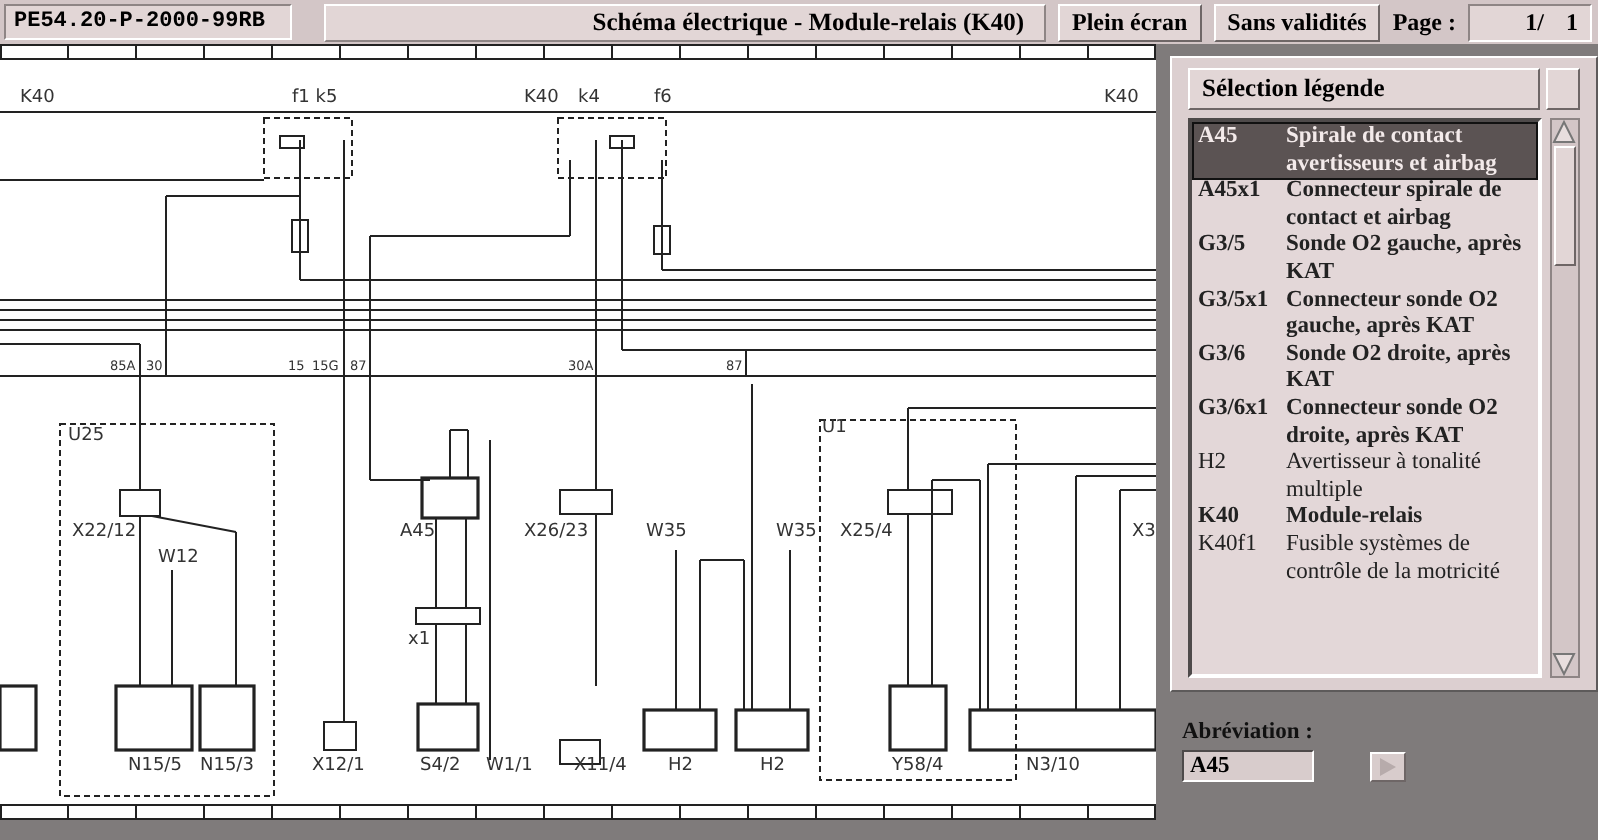 The width and height of the screenshot is (1598, 840). I want to click on legend-item: H2 Avertisseur à tonalité multiple, so click(1365, 477).